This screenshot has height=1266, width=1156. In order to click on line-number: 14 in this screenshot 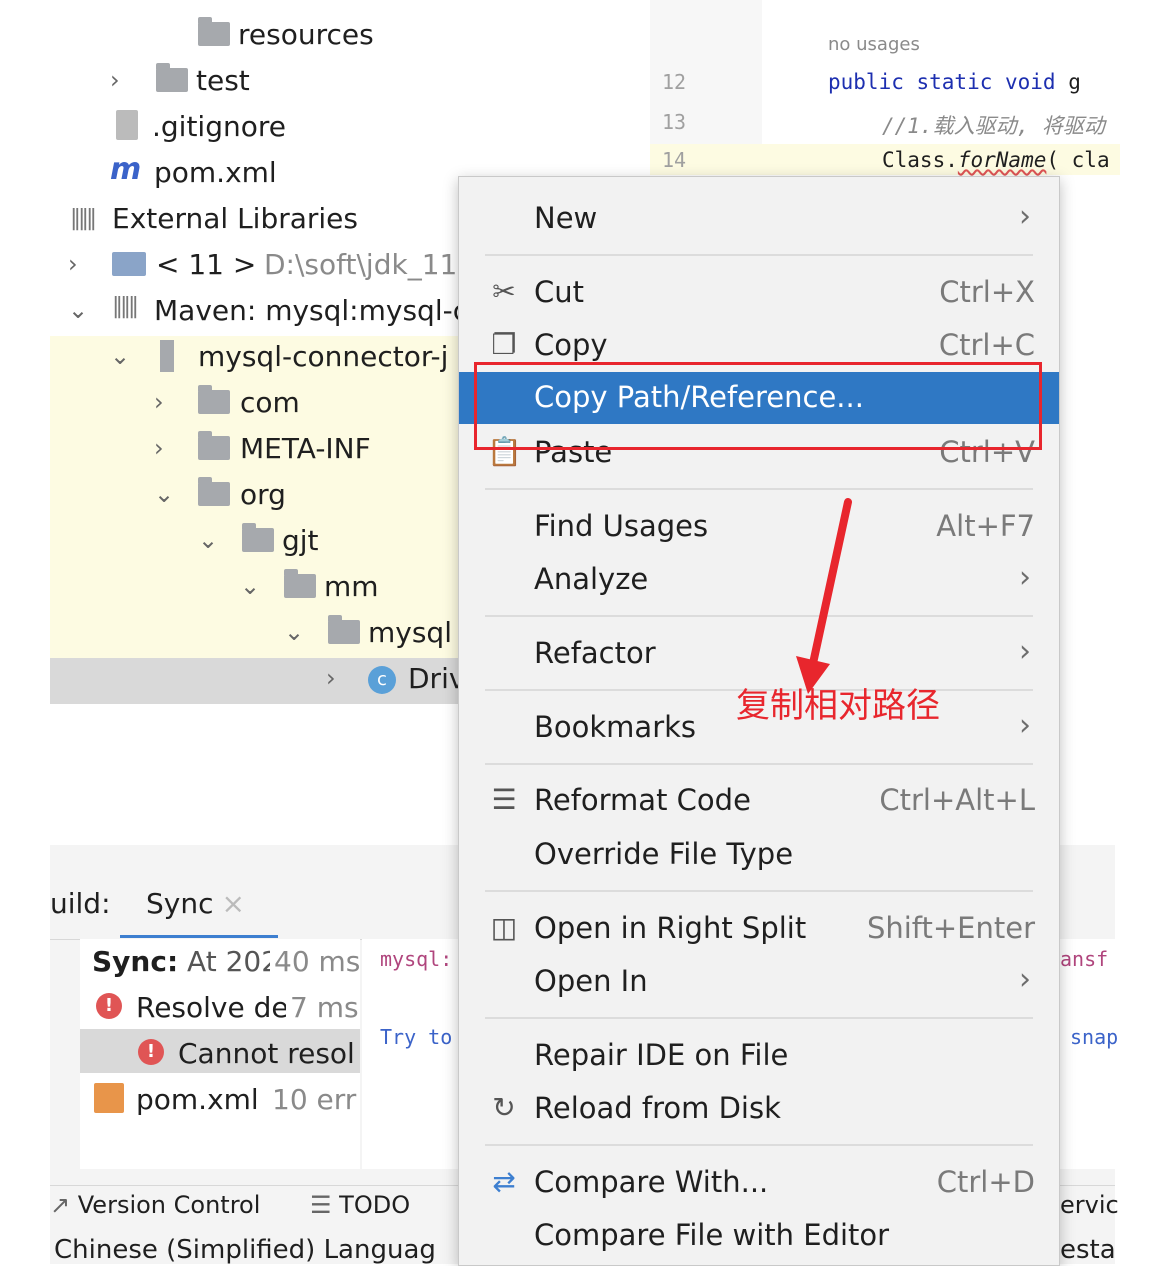, I will do `click(674, 160)`.